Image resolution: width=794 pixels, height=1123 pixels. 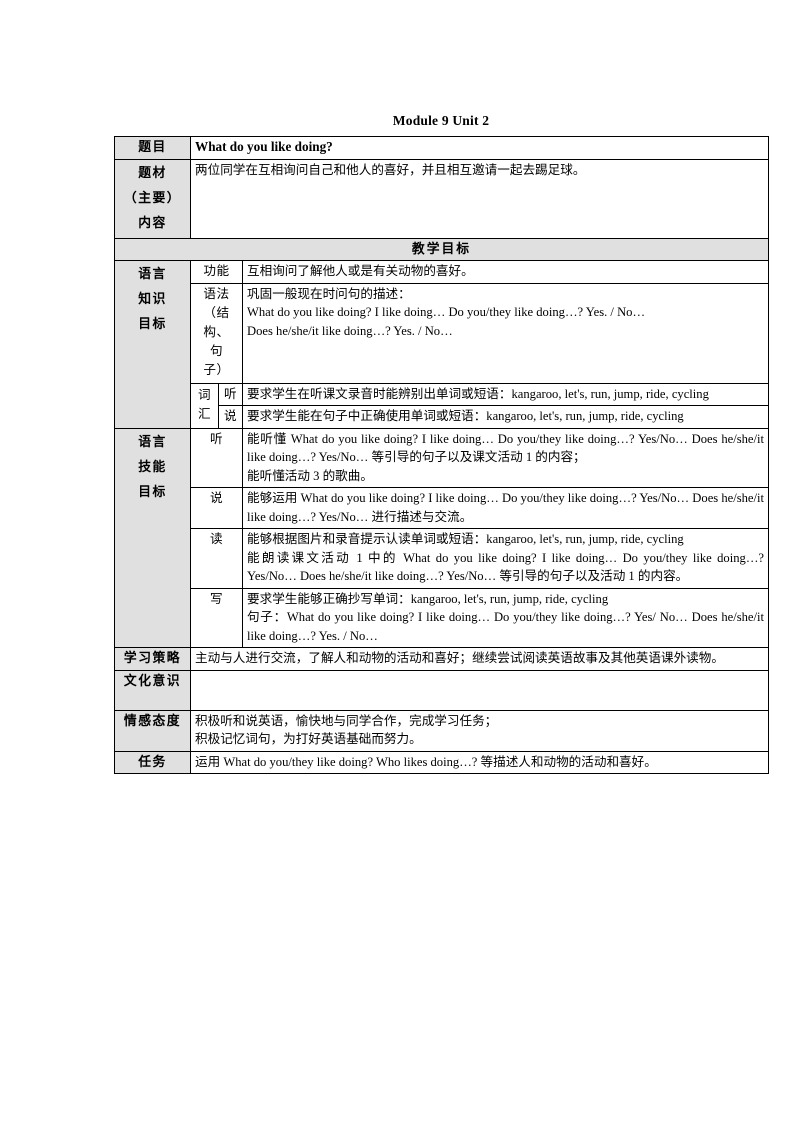 What do you see at coordinates (152, 730) in the screenshot?
I see `row-label-emotional-attitude: 情感态度` at bounding box center [152, 730].